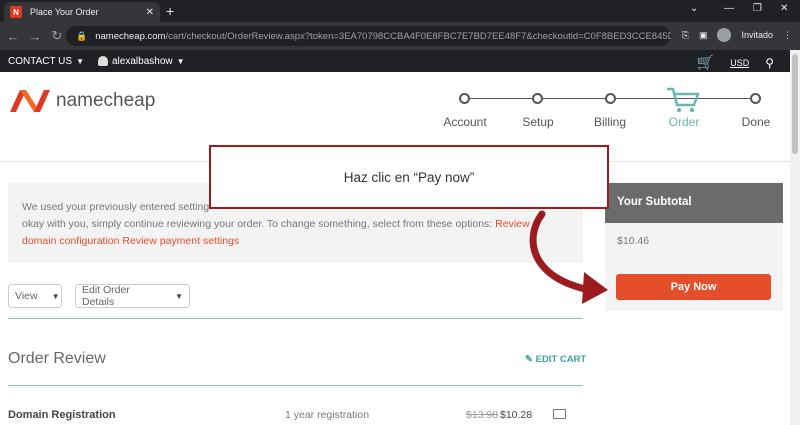  I want to click on chevron-down-icon: ⌄, so click(694, 8).